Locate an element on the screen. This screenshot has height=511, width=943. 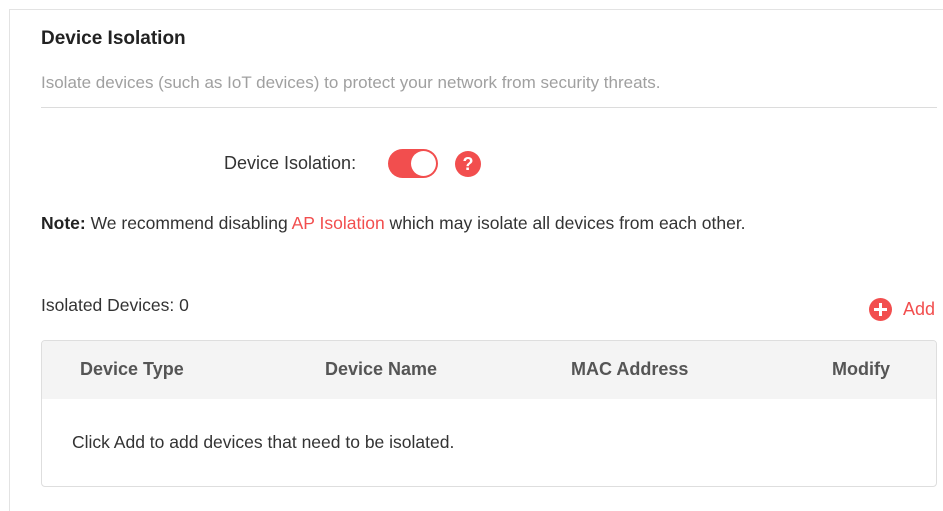
isolated-devices-count: Isolated Devices: 0 is located at coordinates (115, 305).